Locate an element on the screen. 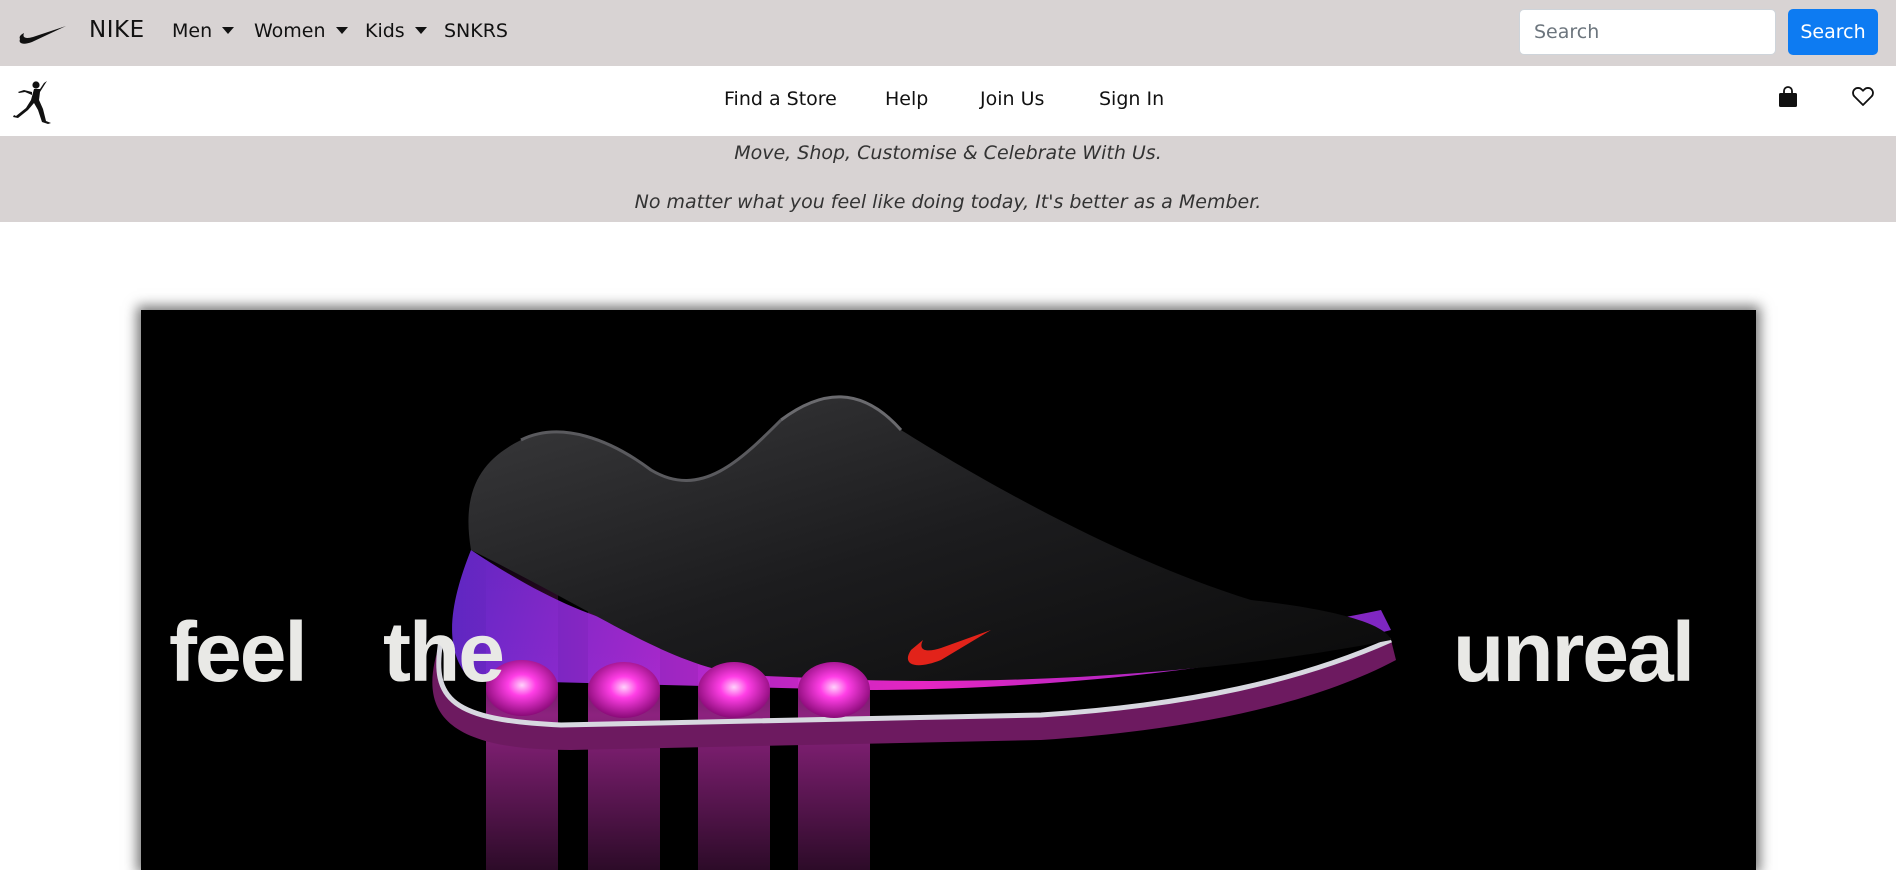 Image resolution: width=1896 pixels, height=870 pixels. menu-kids-dropdown: Kids is located at coordinates (396, 31).